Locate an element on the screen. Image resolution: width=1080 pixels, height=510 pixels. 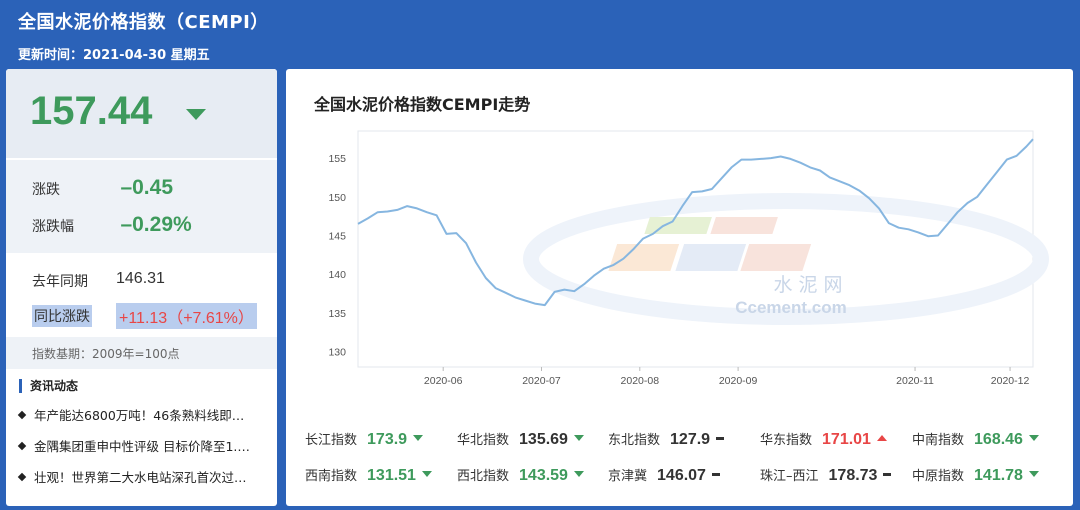
base-note: 指数基期：2009年=100点 is located at coordinates (106, 354).